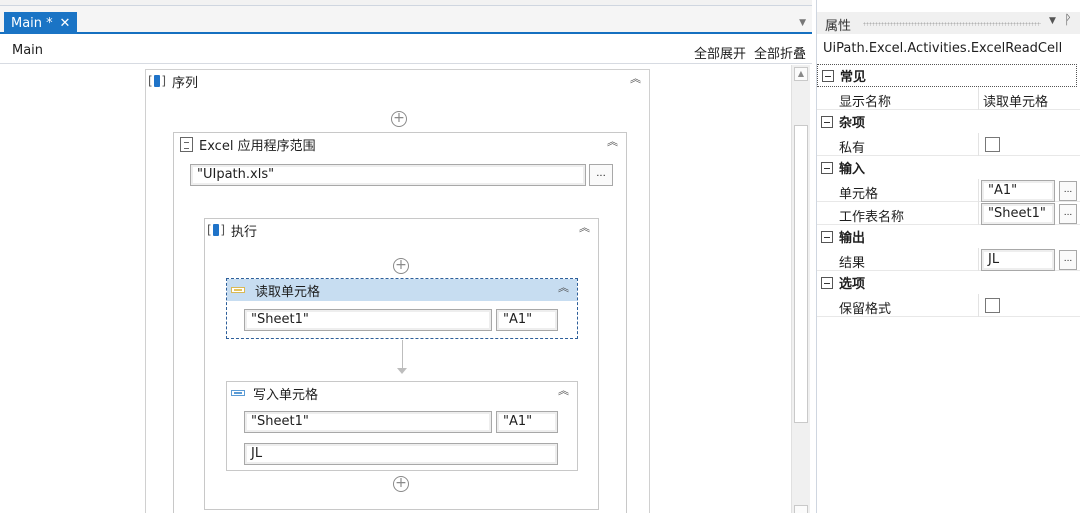  I want to click on excel-scope-title: Excel 应用程序范围, so click(257, 146).